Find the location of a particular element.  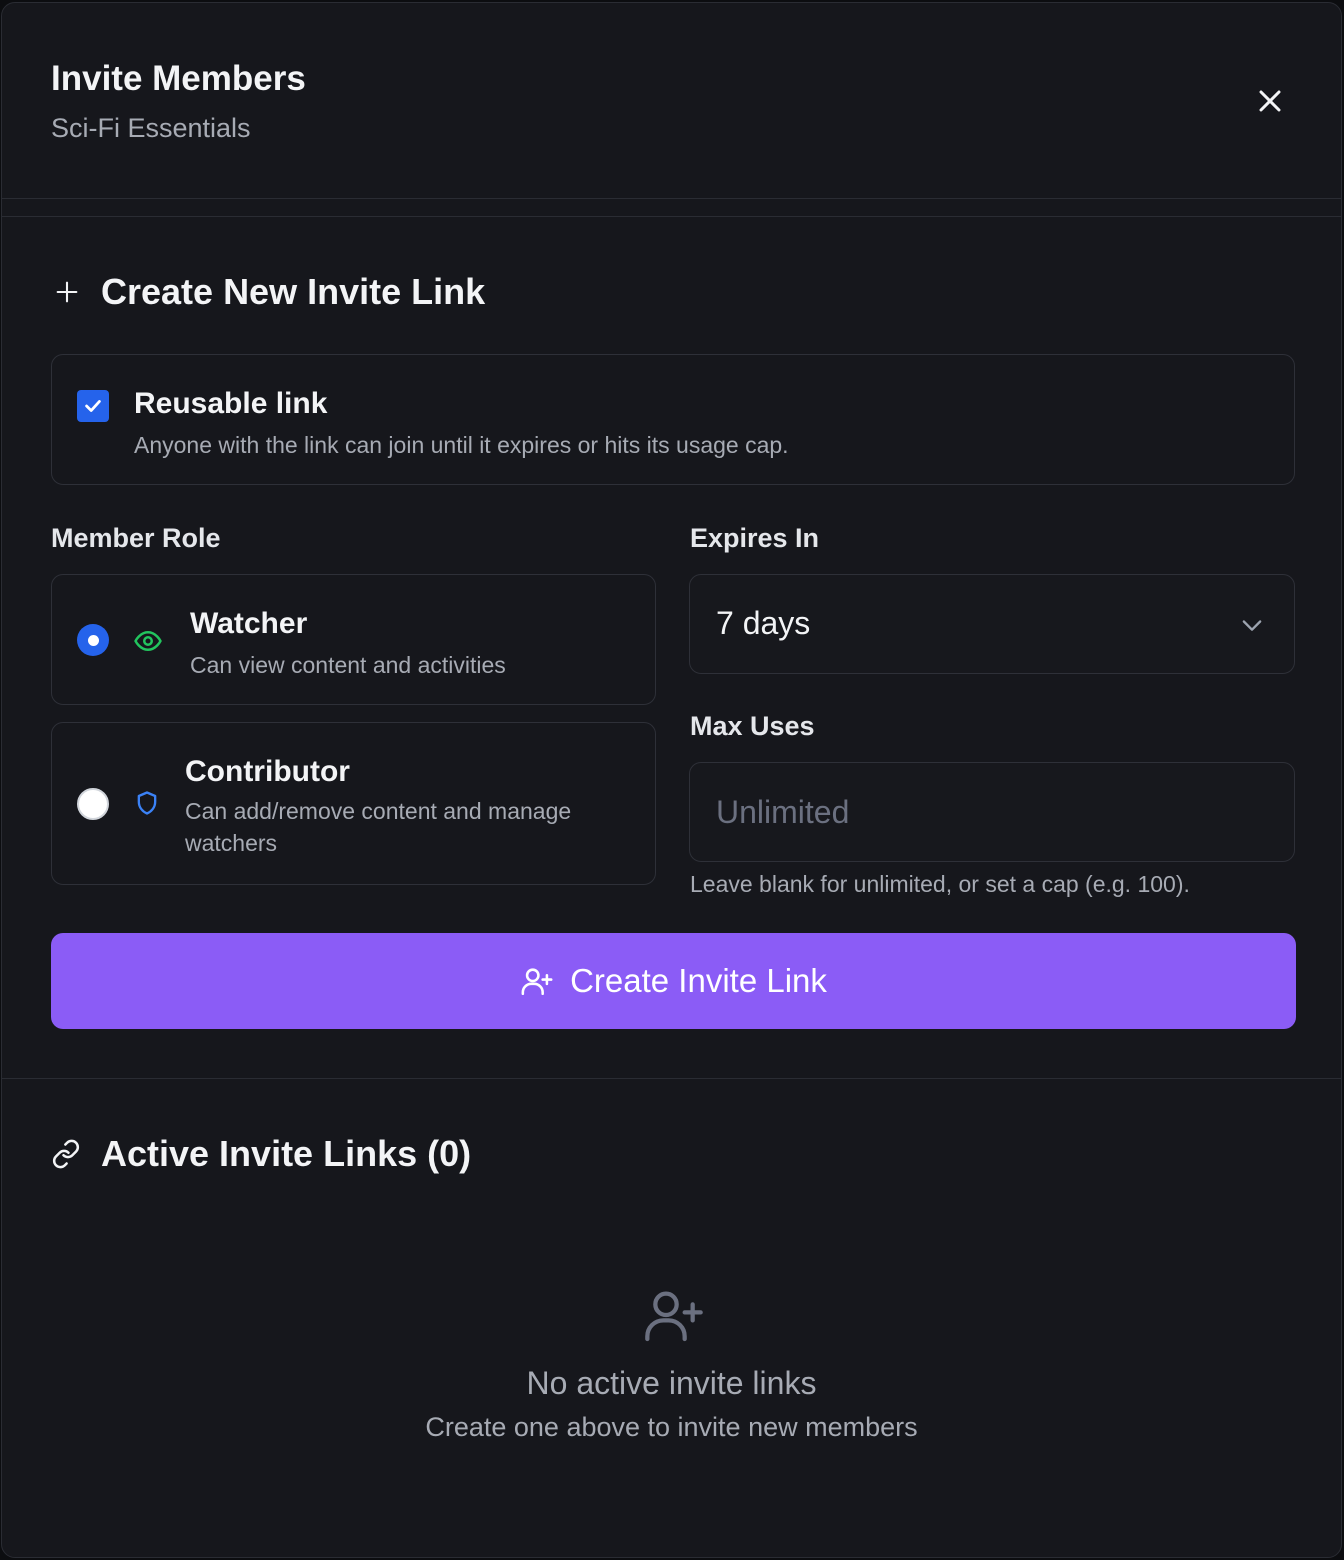

modal-header: Invite Members Sci-Fi Essentials is located at coordinates (671, 101).